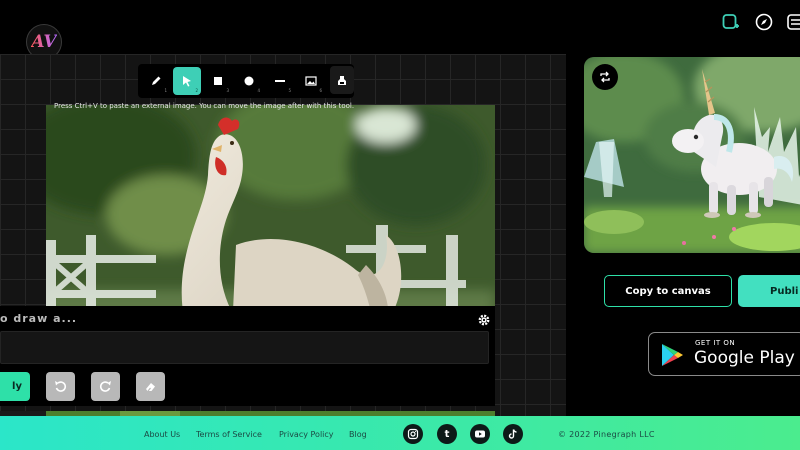 The height and width of the screenshot is (450, 800). What do you see at coordinates (668, 291) in the screenshot?
I see `copy-to-canvas-button: Copy to canvas` at bounding box center [668, 291].